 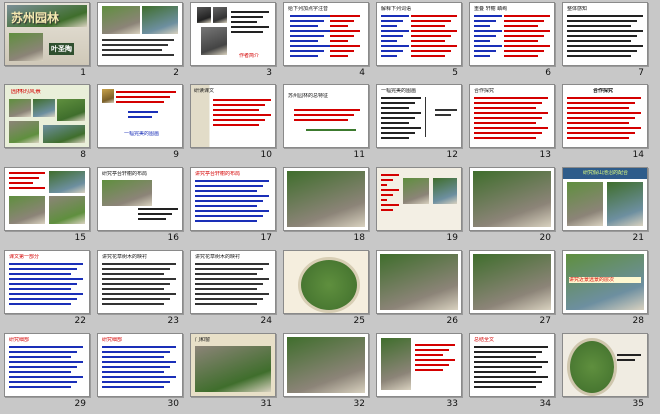 I want to click on slide-thumbnail: 35, so click(x=607, y=373).